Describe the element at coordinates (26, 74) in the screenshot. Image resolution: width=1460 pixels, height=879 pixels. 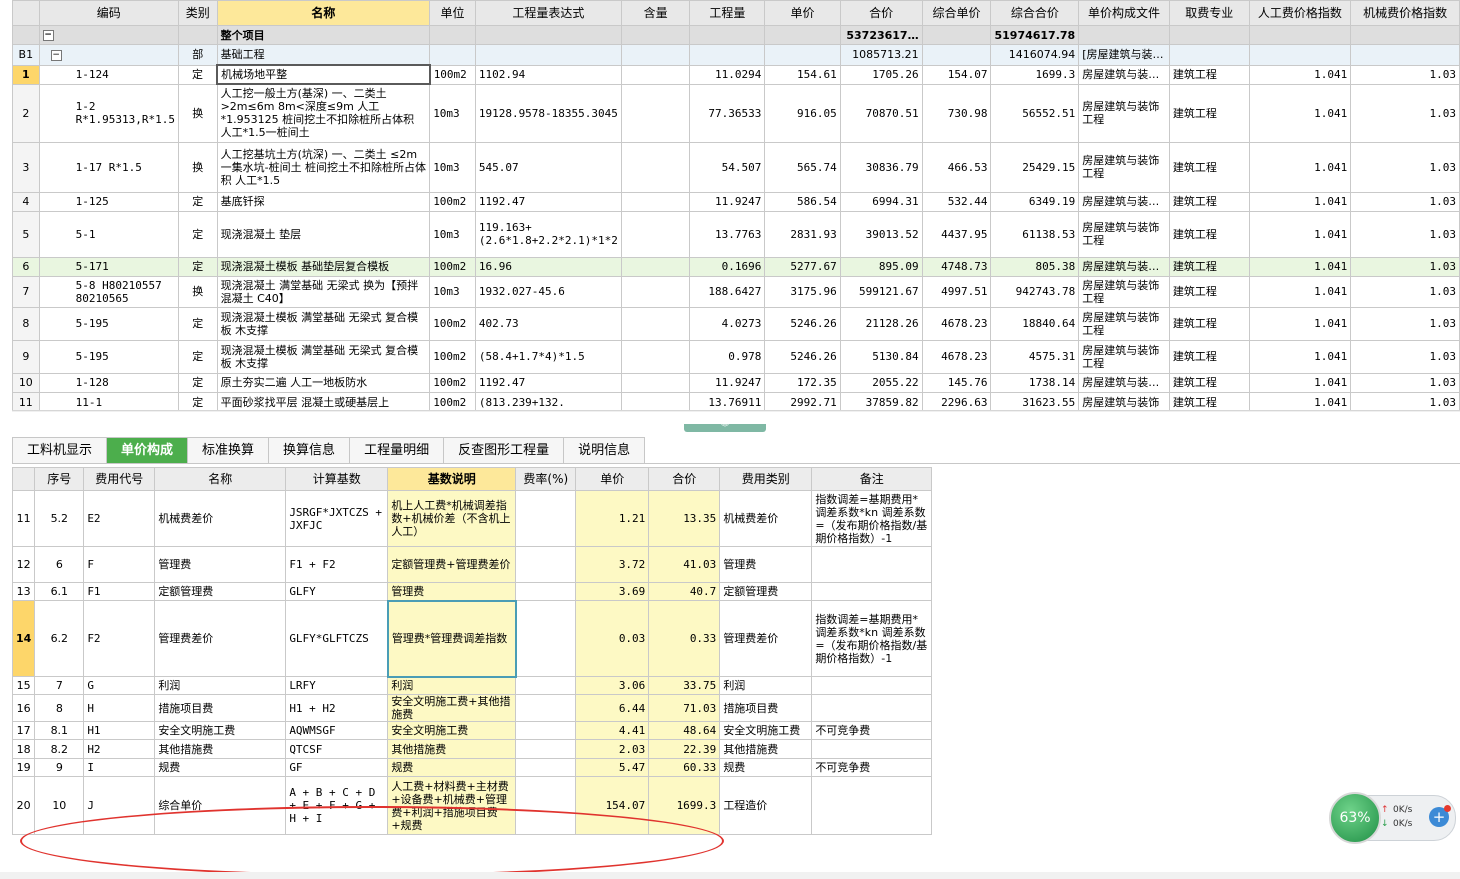
I see `row-number: 1` at that location.